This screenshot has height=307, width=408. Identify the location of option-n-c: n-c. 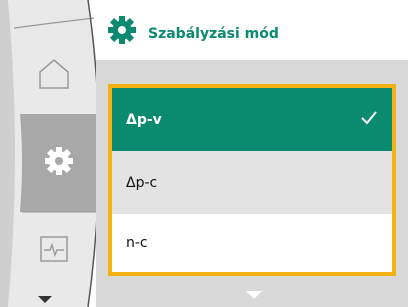
(252, 243).